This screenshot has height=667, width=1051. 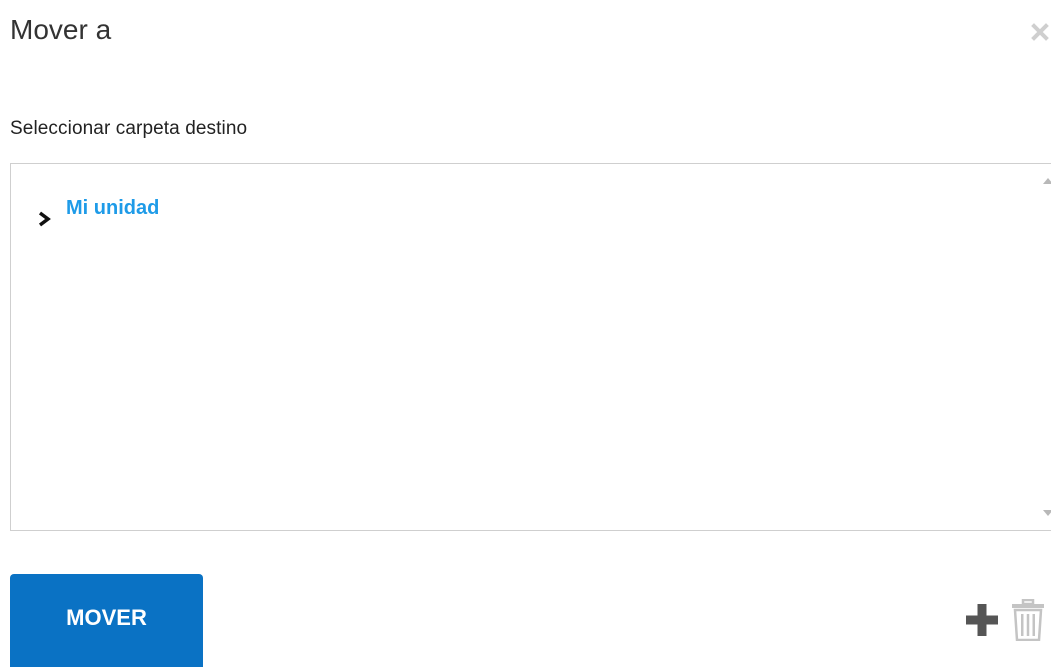 What do you see at coordinates (106, 620) in the screenshot?
I see `move-button: MOVER` at bounding box center [106, 620].